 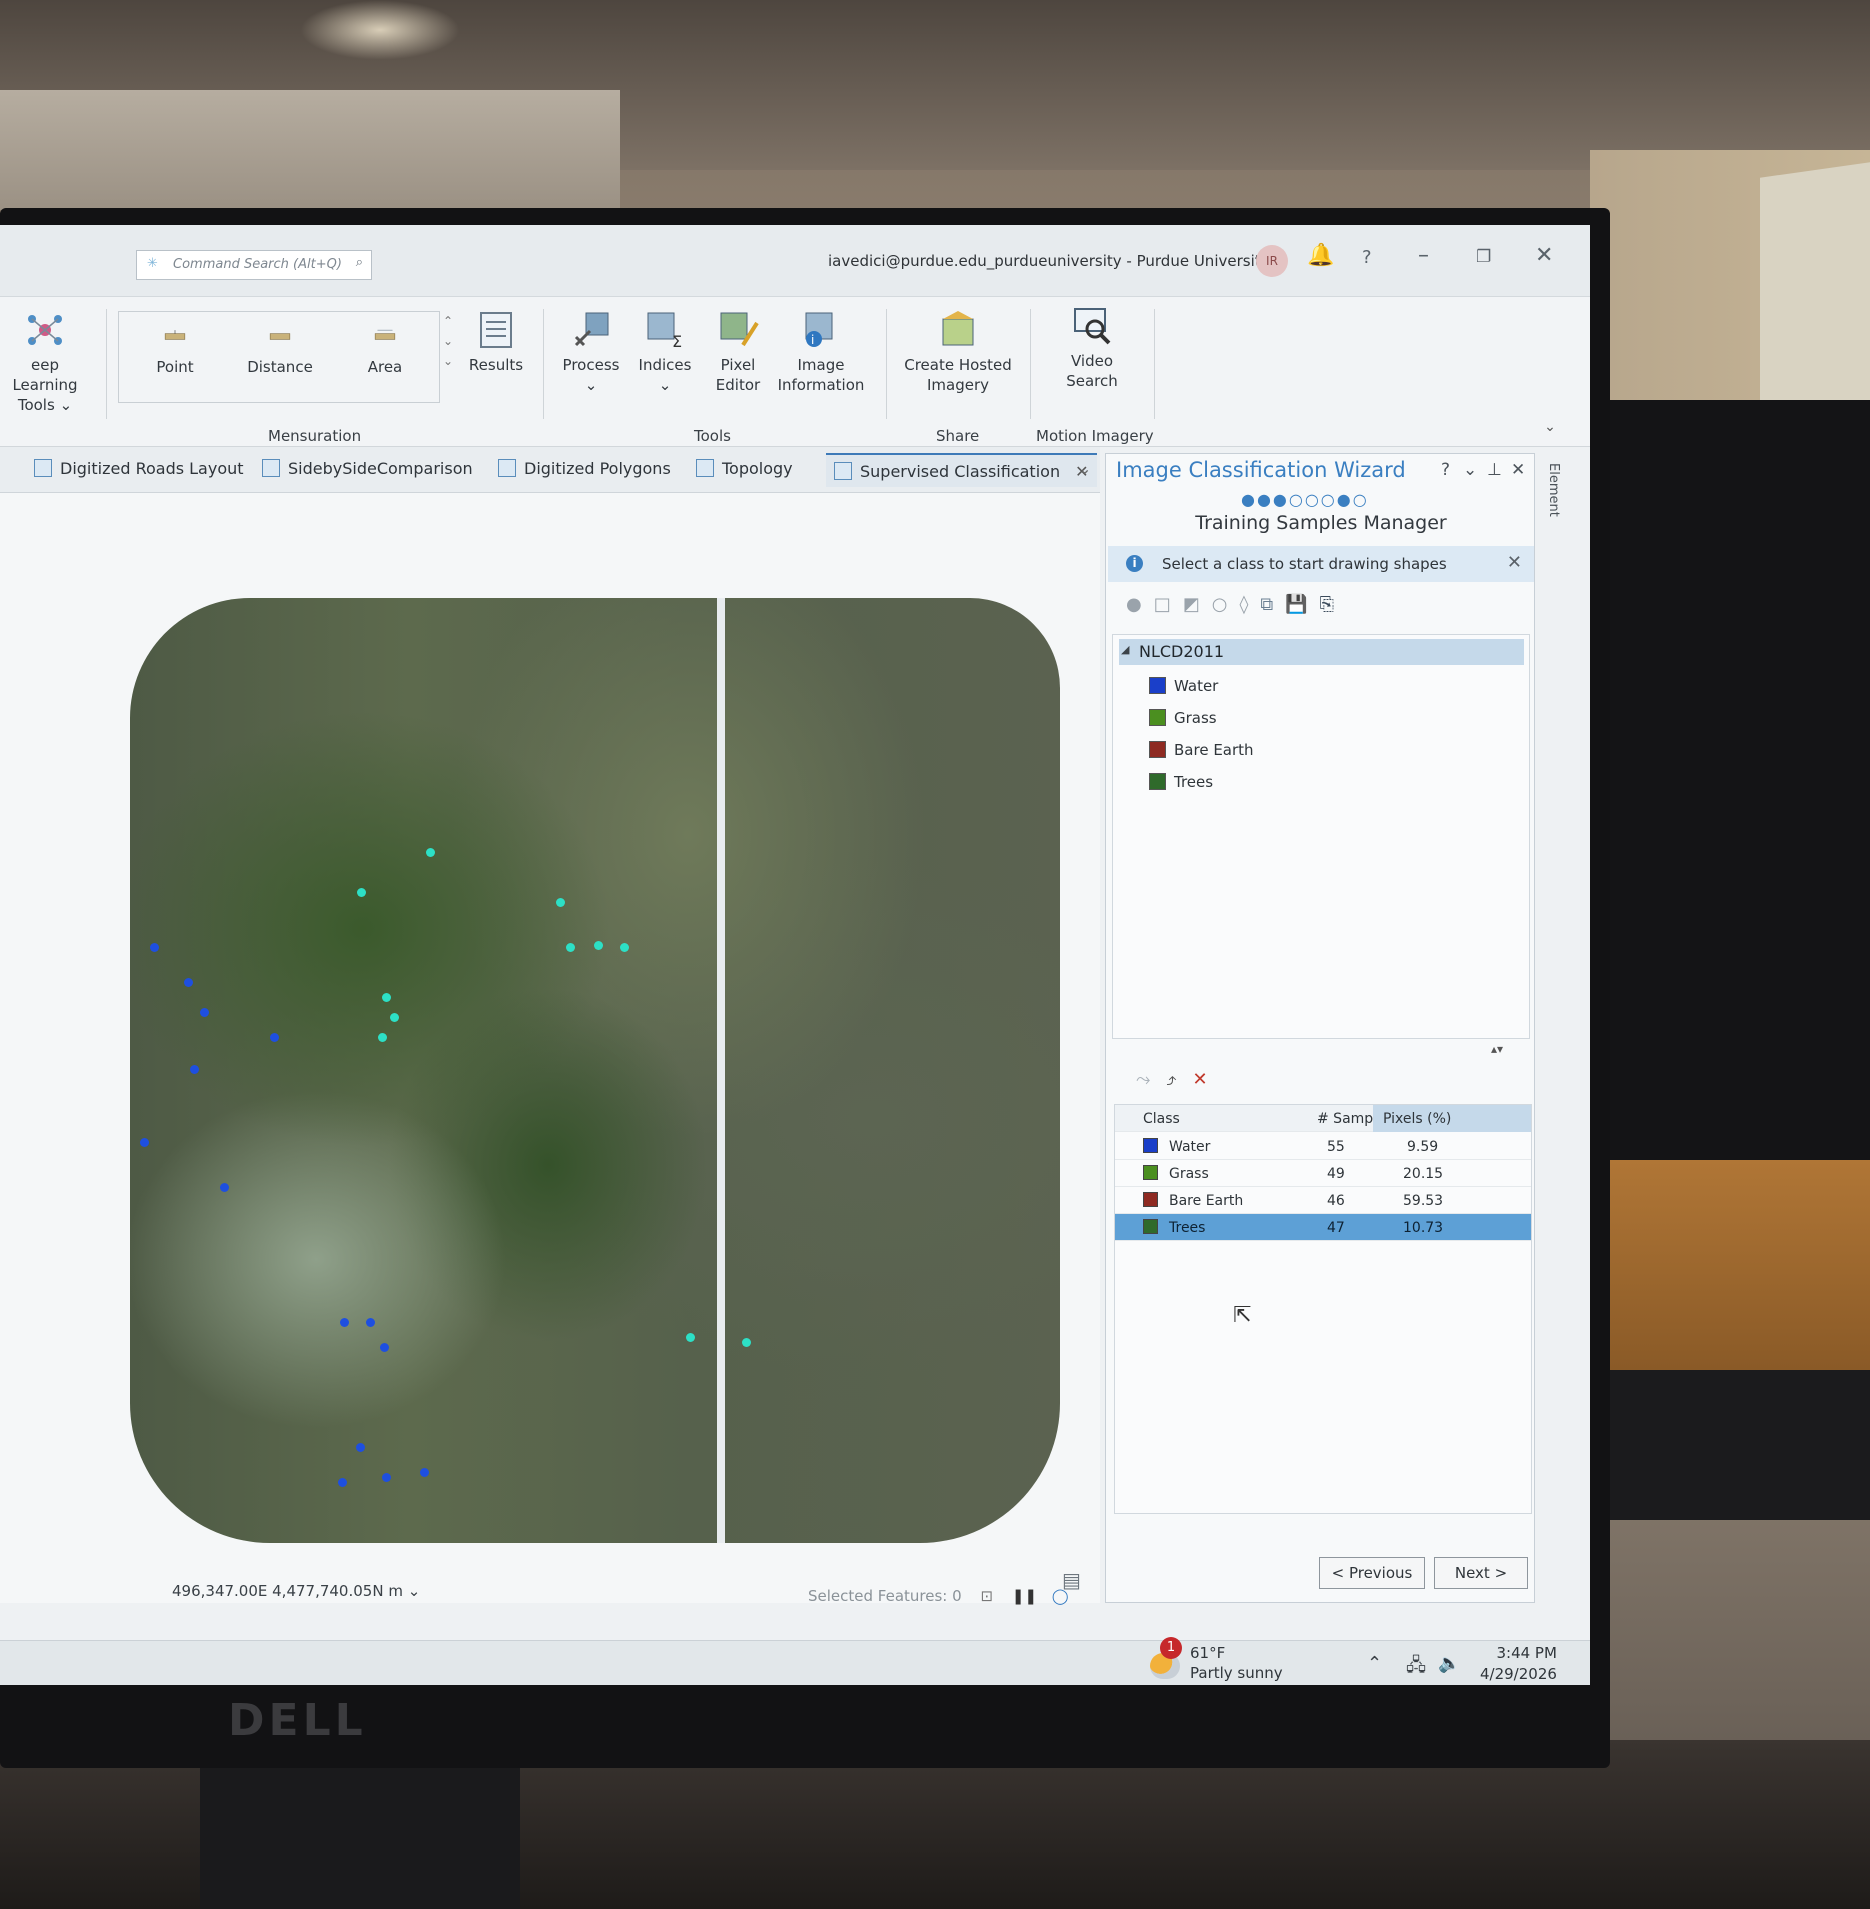 I want to click on table-row: Grass 49 20.15, so click(x=1323, y=1173).